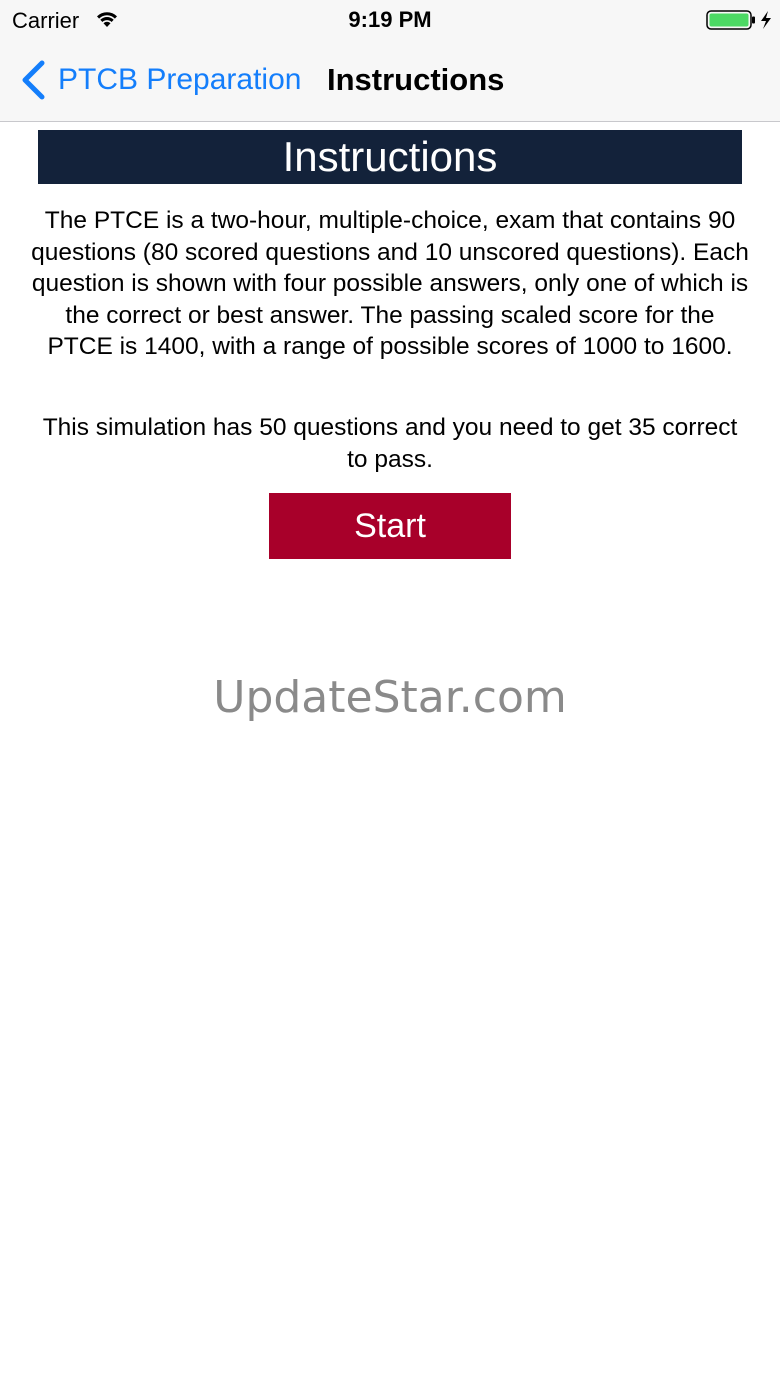  I want to click on back-button: PTCB Preparation, so click(160, 80).